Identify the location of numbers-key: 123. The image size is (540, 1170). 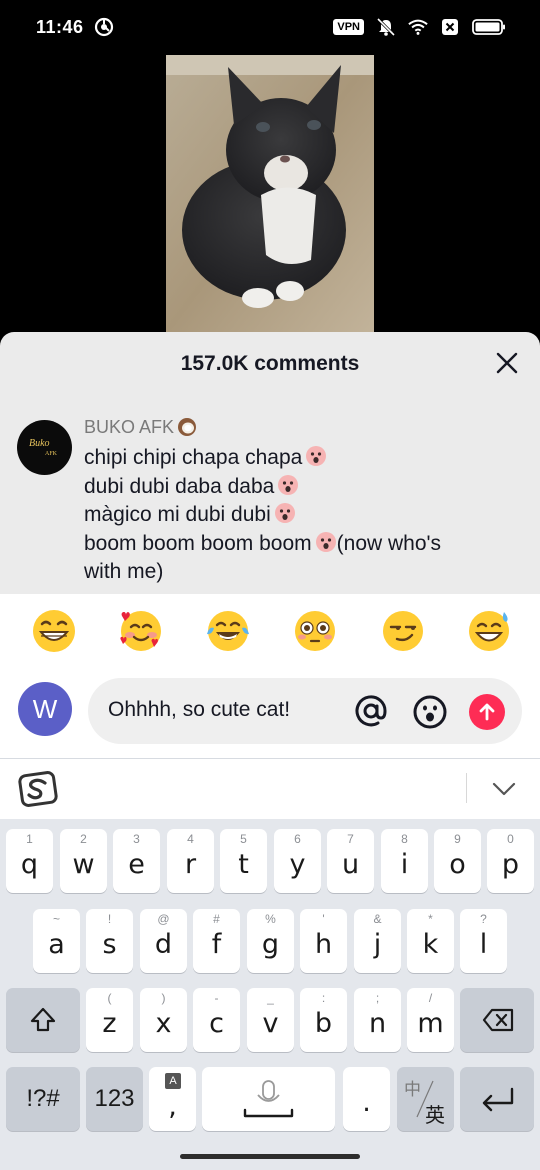
(114, 1099).